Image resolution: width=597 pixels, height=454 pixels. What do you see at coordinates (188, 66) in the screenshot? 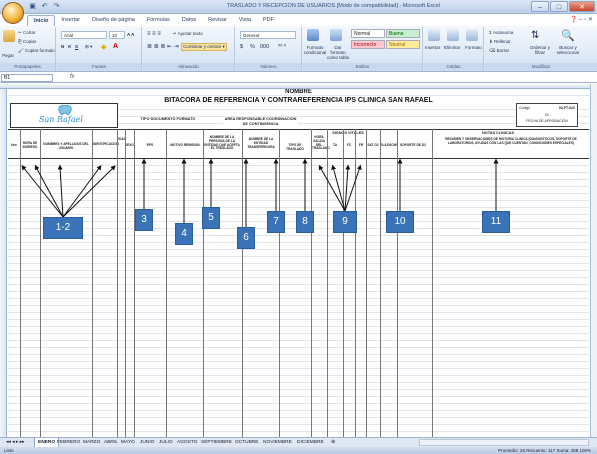
I see `alignment-label: Alineación` at bounding box center [188, 66].